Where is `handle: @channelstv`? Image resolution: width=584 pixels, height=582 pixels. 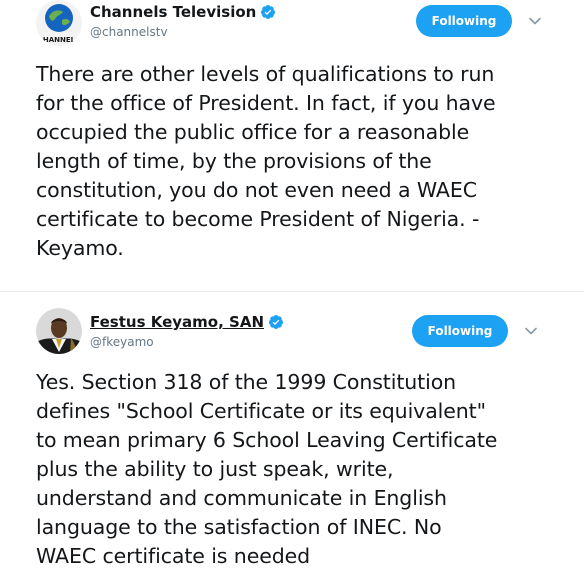
handle: @channelstv is located at coordinates (183, 32).